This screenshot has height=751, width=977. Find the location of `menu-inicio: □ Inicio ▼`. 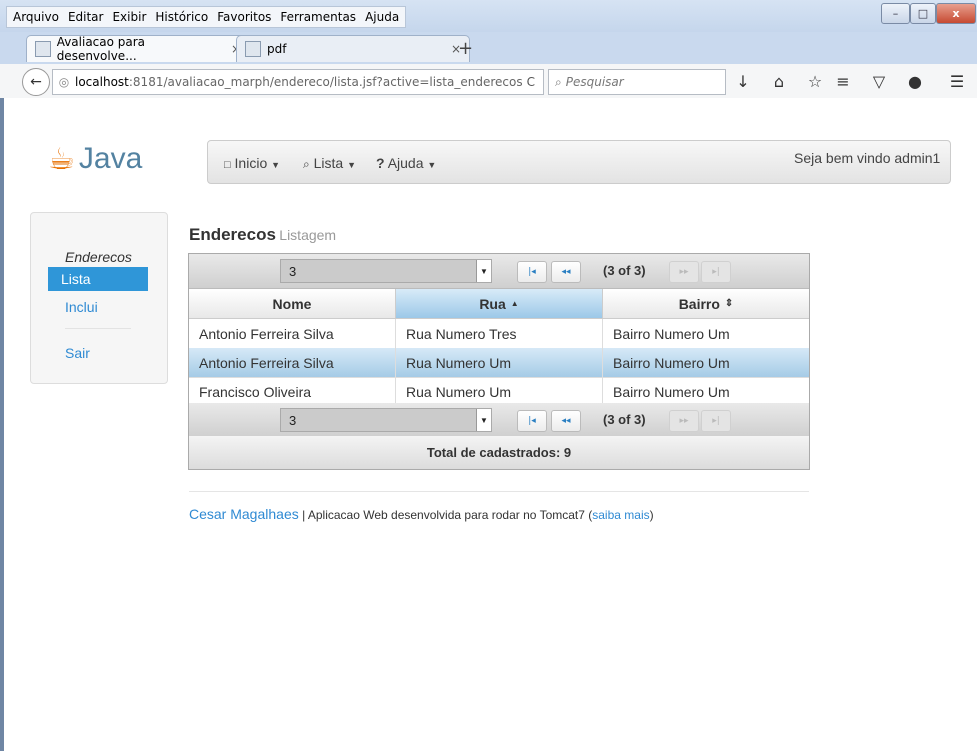

menu-inicio: □ Inicio ▼ is located at coordinates (252, 163).